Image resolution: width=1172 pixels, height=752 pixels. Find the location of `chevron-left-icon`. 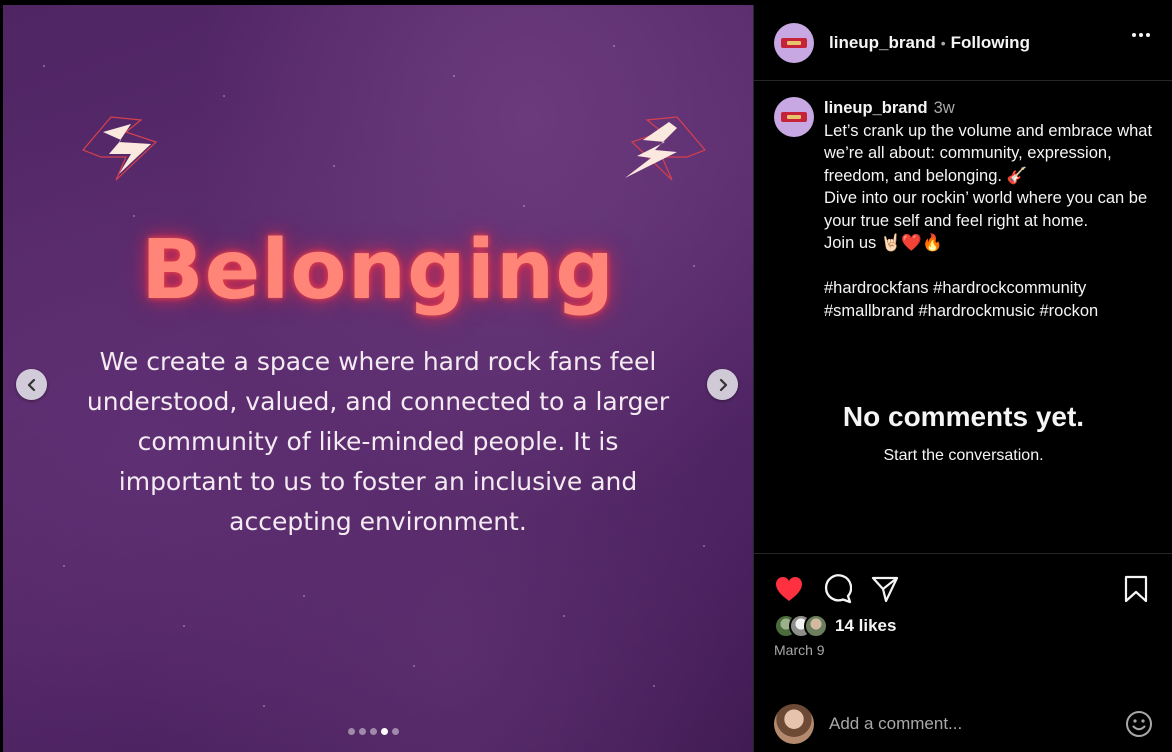

chevron-left-icon is located at coordinates (31, 384).